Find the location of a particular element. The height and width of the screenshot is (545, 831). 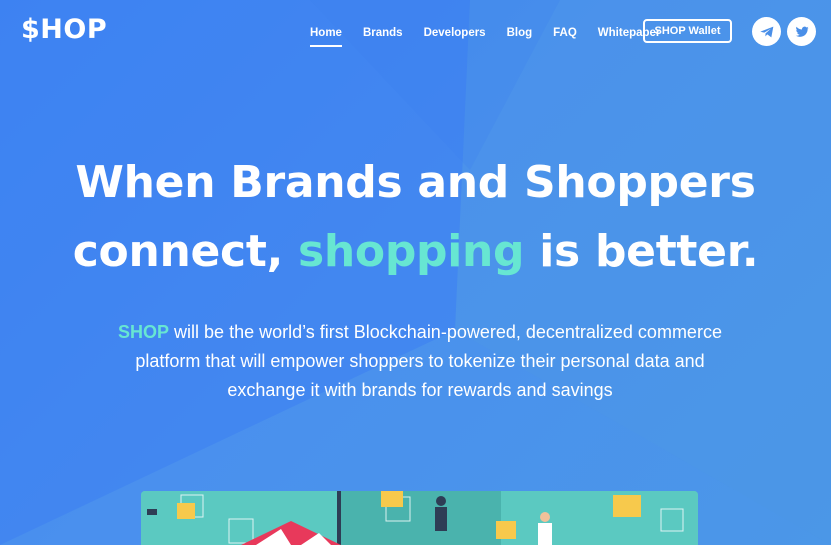

headline-line2-pre: connect, is located at coordinates (185, 251).